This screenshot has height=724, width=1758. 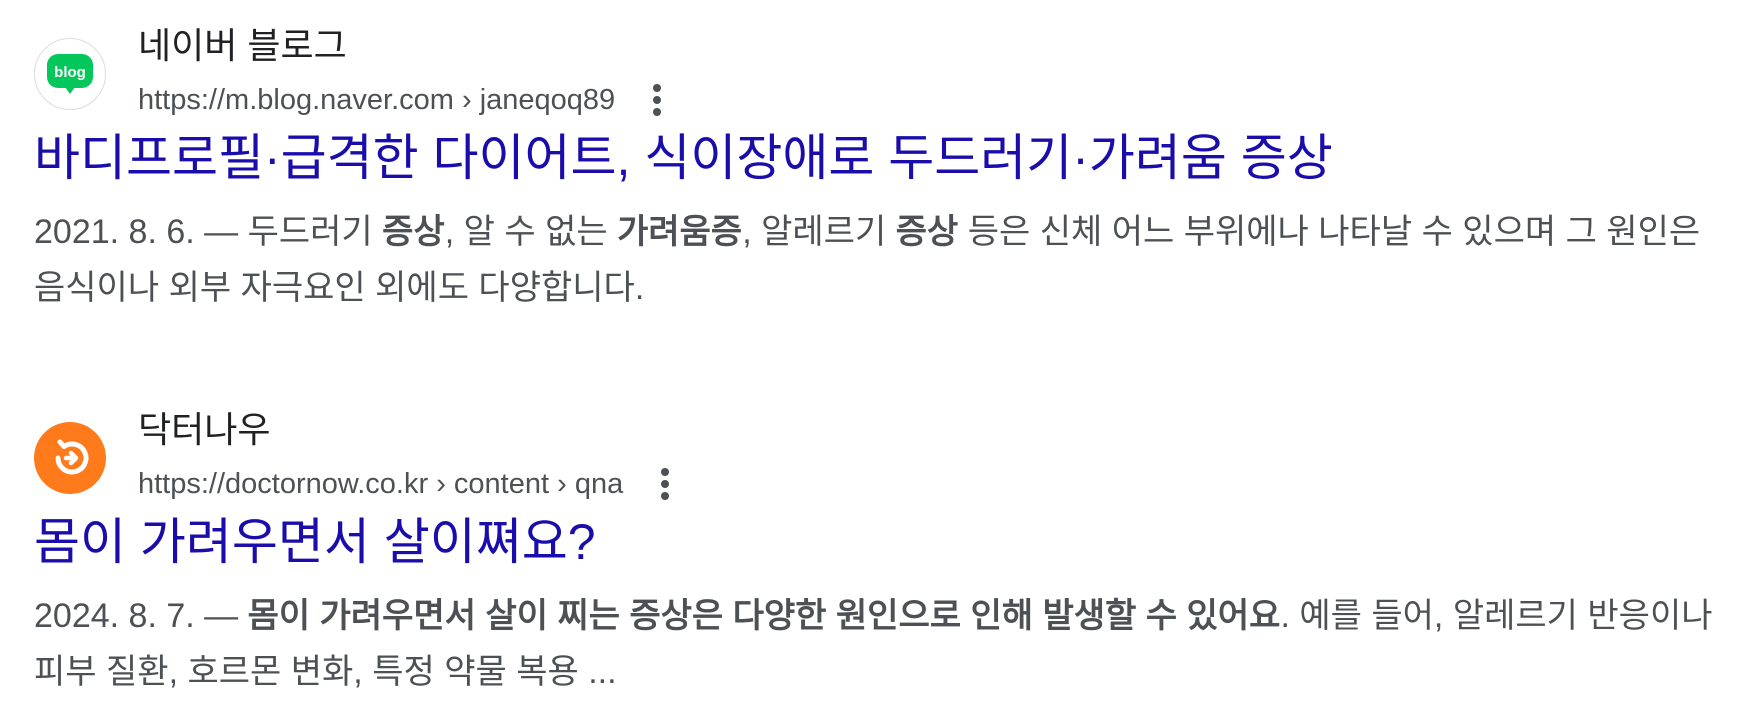 What do you see at coordinates (114, 616) in the screenshot?
I see `snippet-date: 2024. 8. 7.` at bounding box center [114, 616].